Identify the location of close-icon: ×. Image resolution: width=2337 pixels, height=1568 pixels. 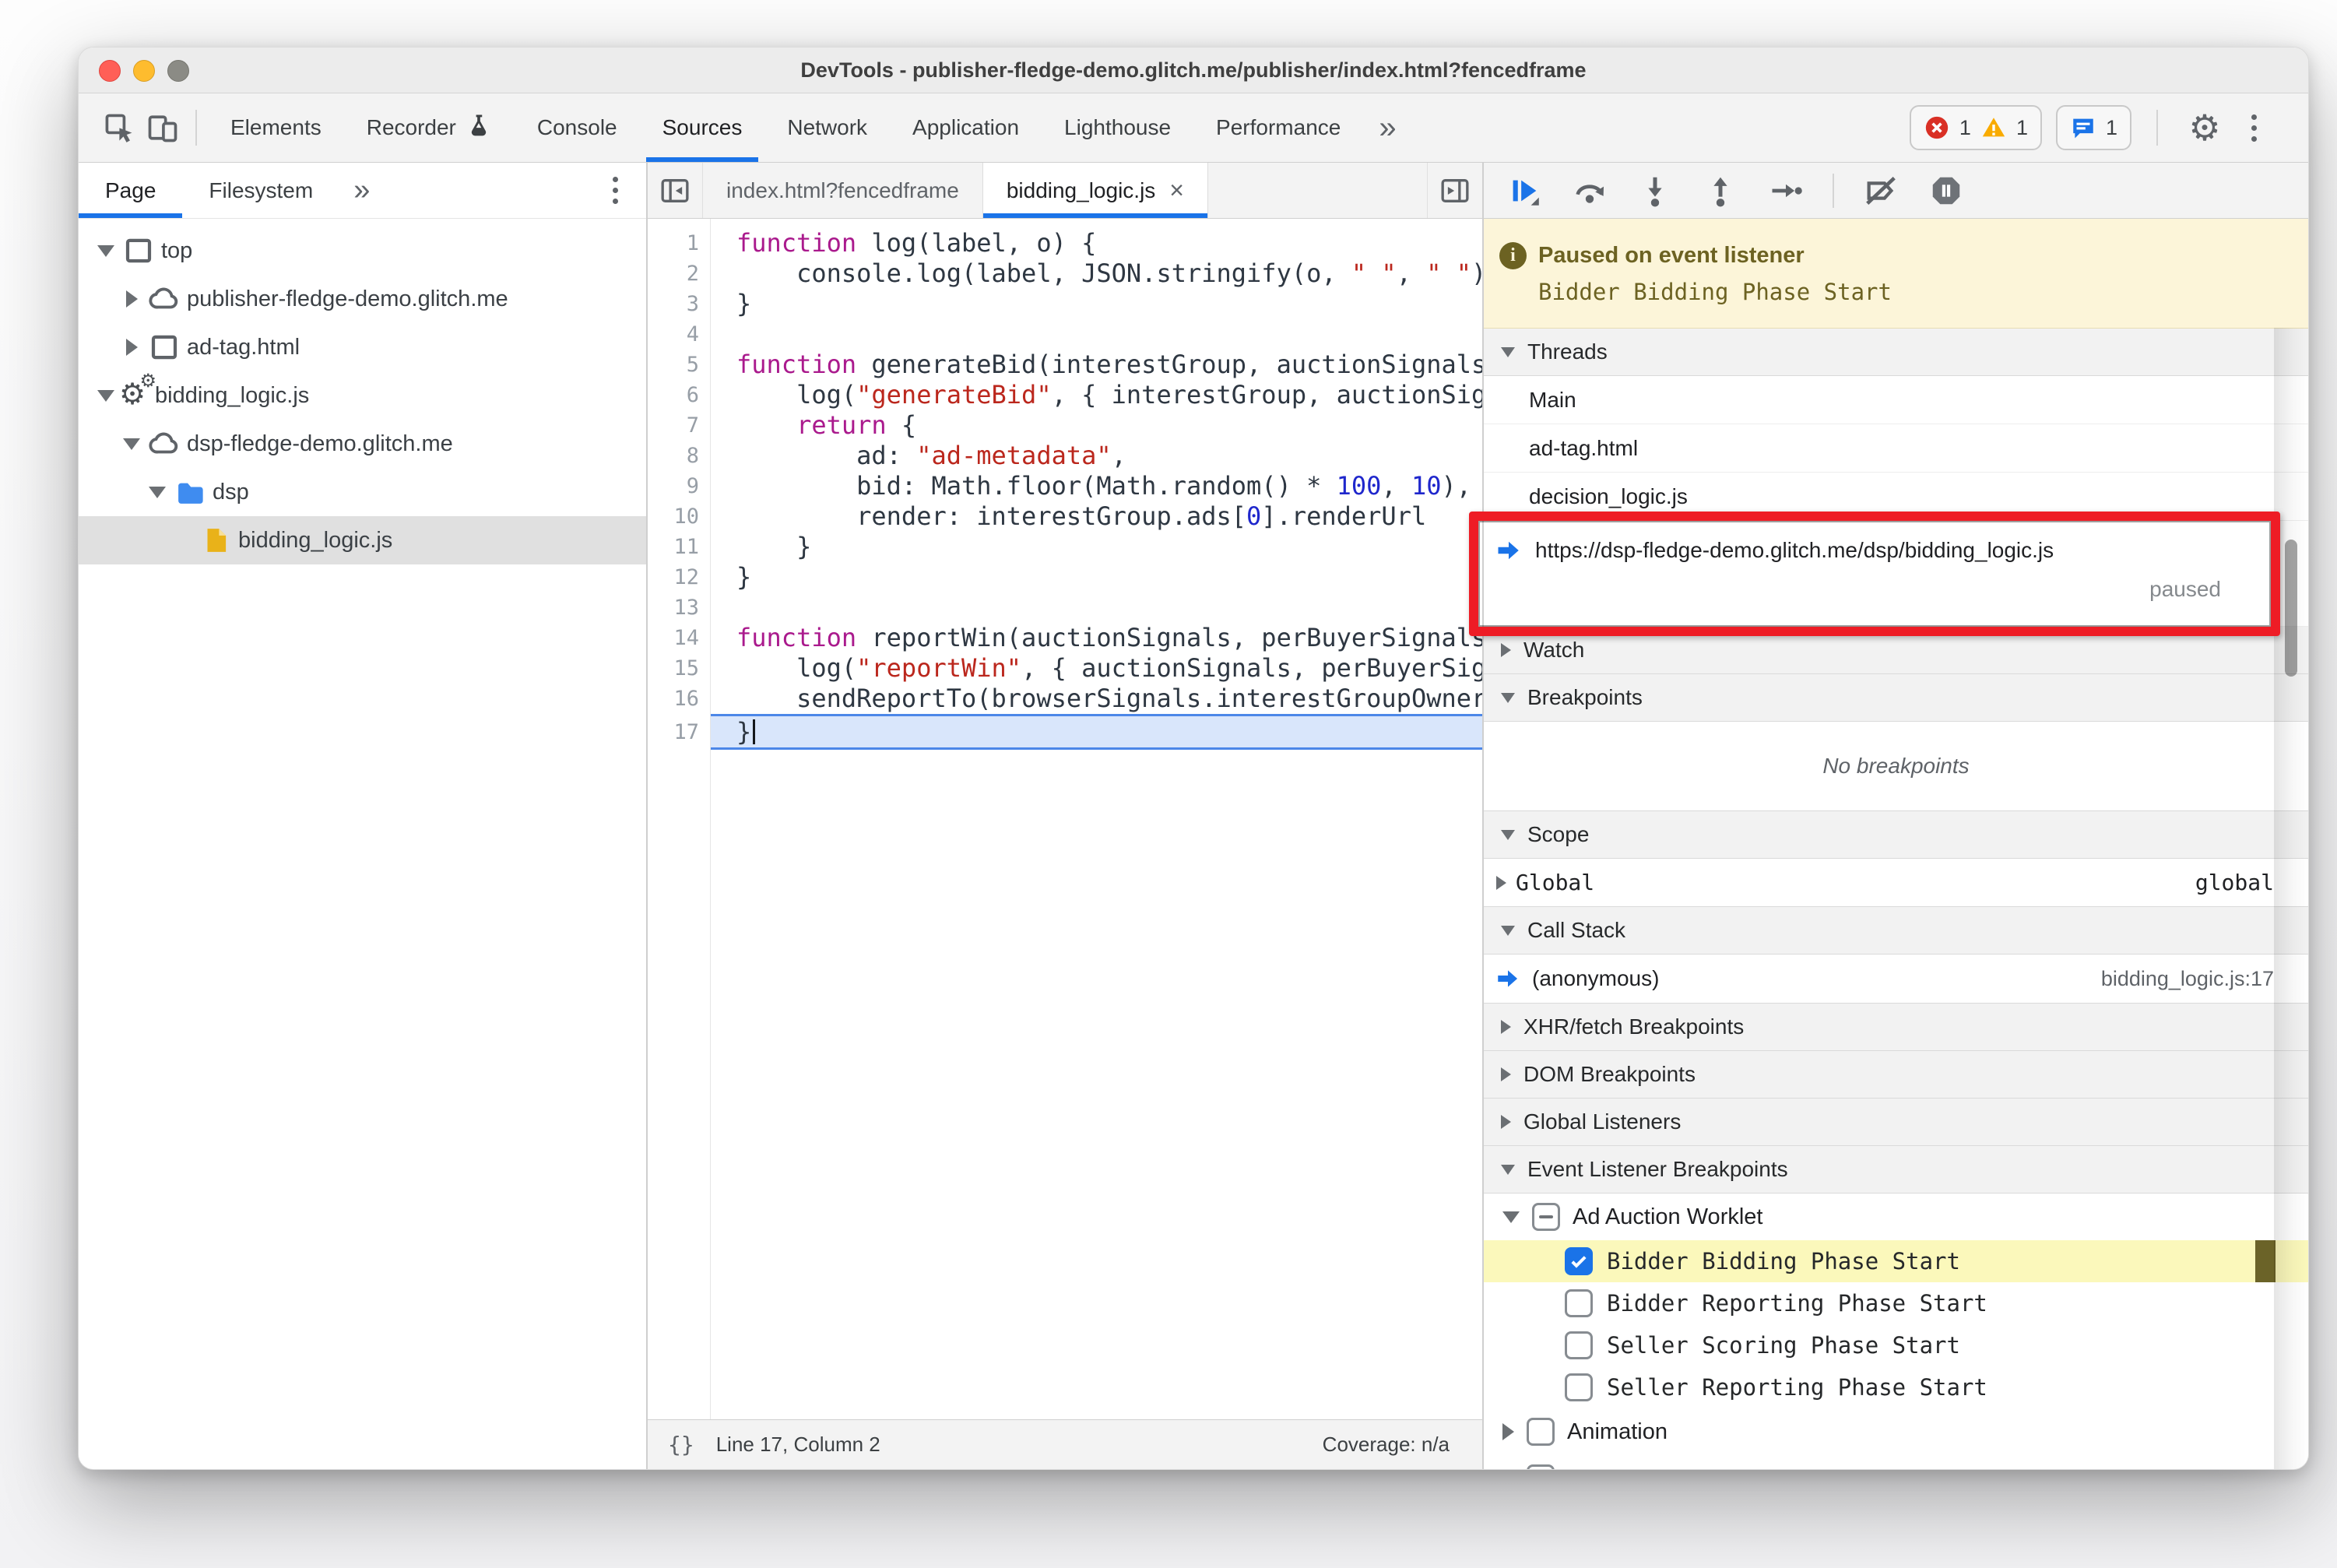
(1177, 190).